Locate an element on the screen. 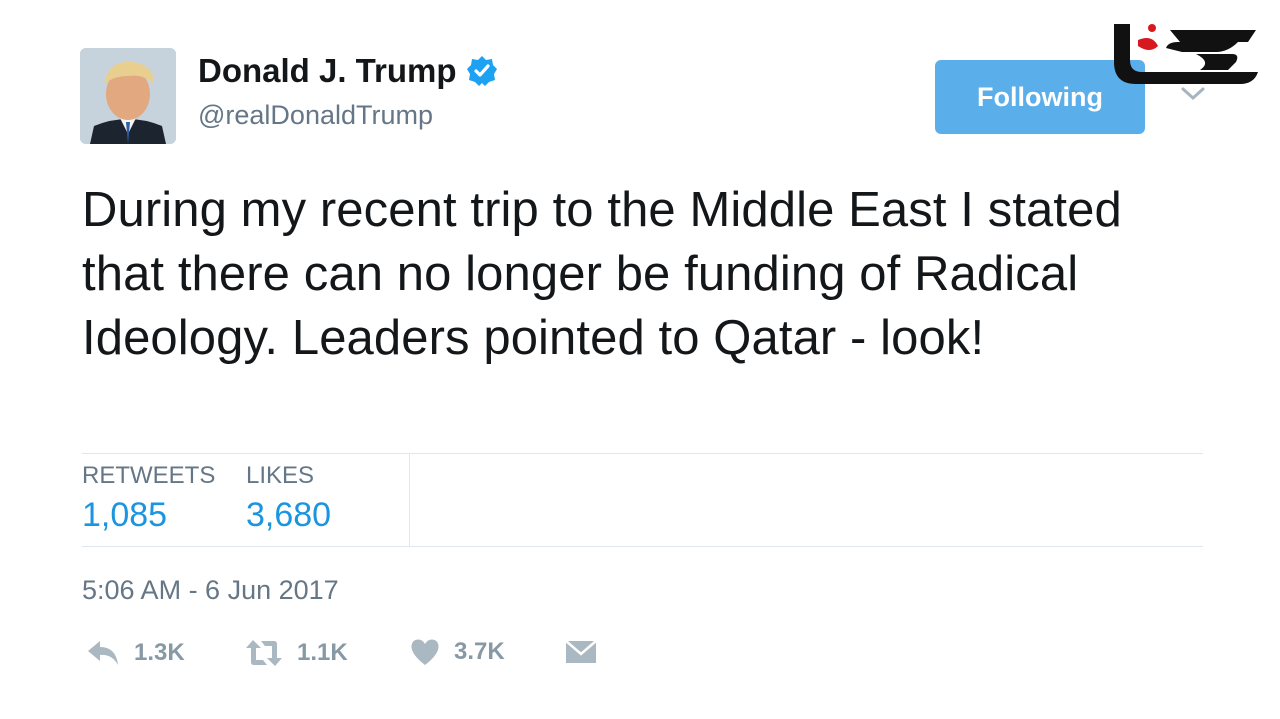 This screenshot has height=719, width=1280. reply-button: 1.3K is located at coordinates (135, 653).